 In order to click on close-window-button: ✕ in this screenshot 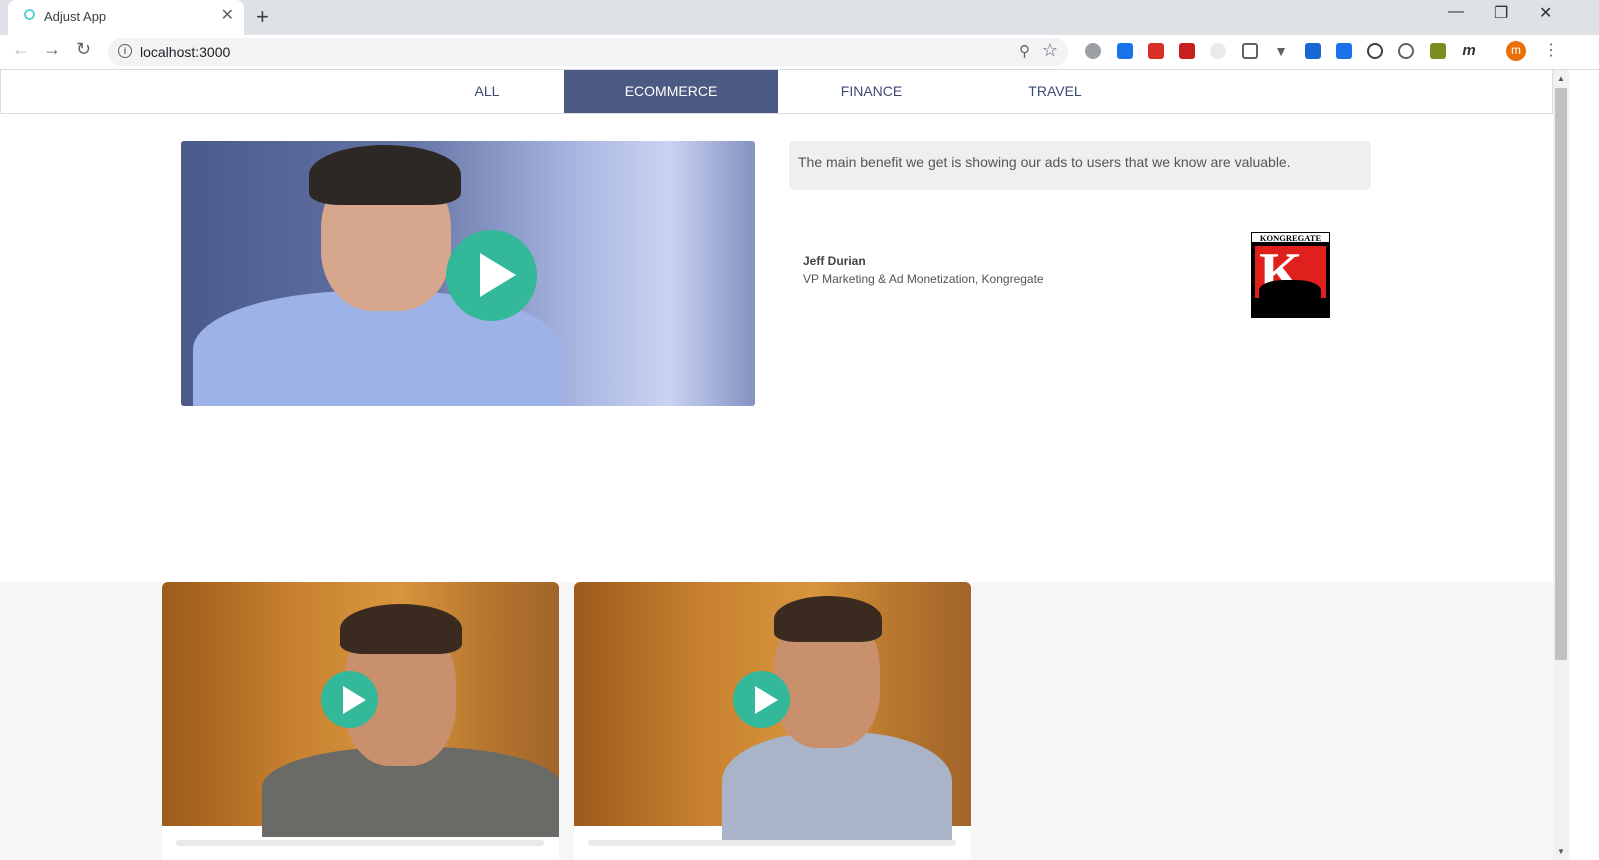, I will do `click(1545, 13)`.